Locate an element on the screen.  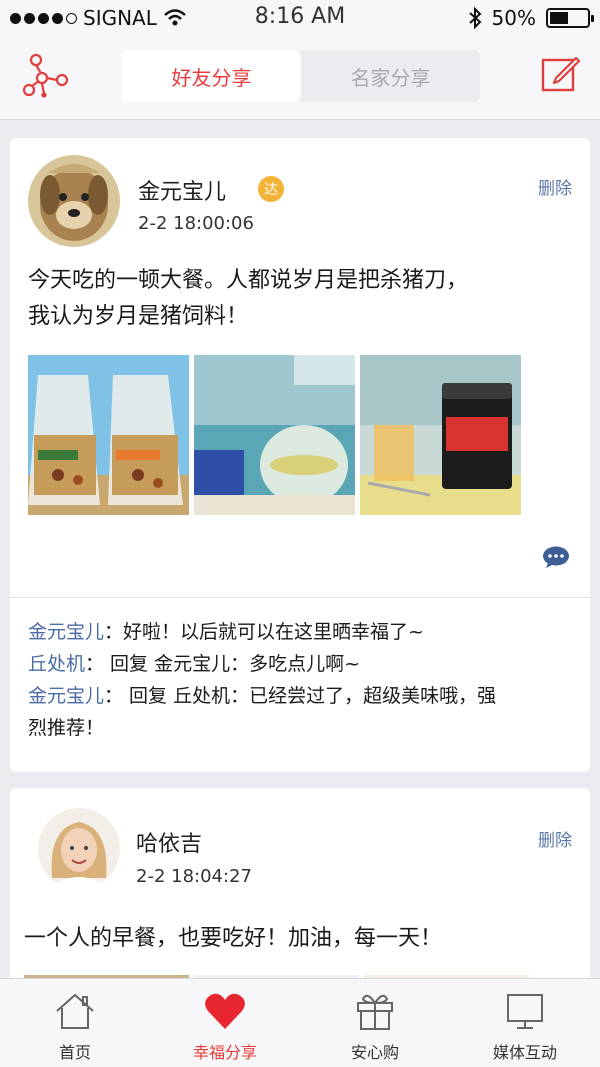
post-text: 今天吃的一顿大餐。人都说岁月是把杀猪刀， 我认为岁月是猪饲料！ is located at coordinates (303, 299).